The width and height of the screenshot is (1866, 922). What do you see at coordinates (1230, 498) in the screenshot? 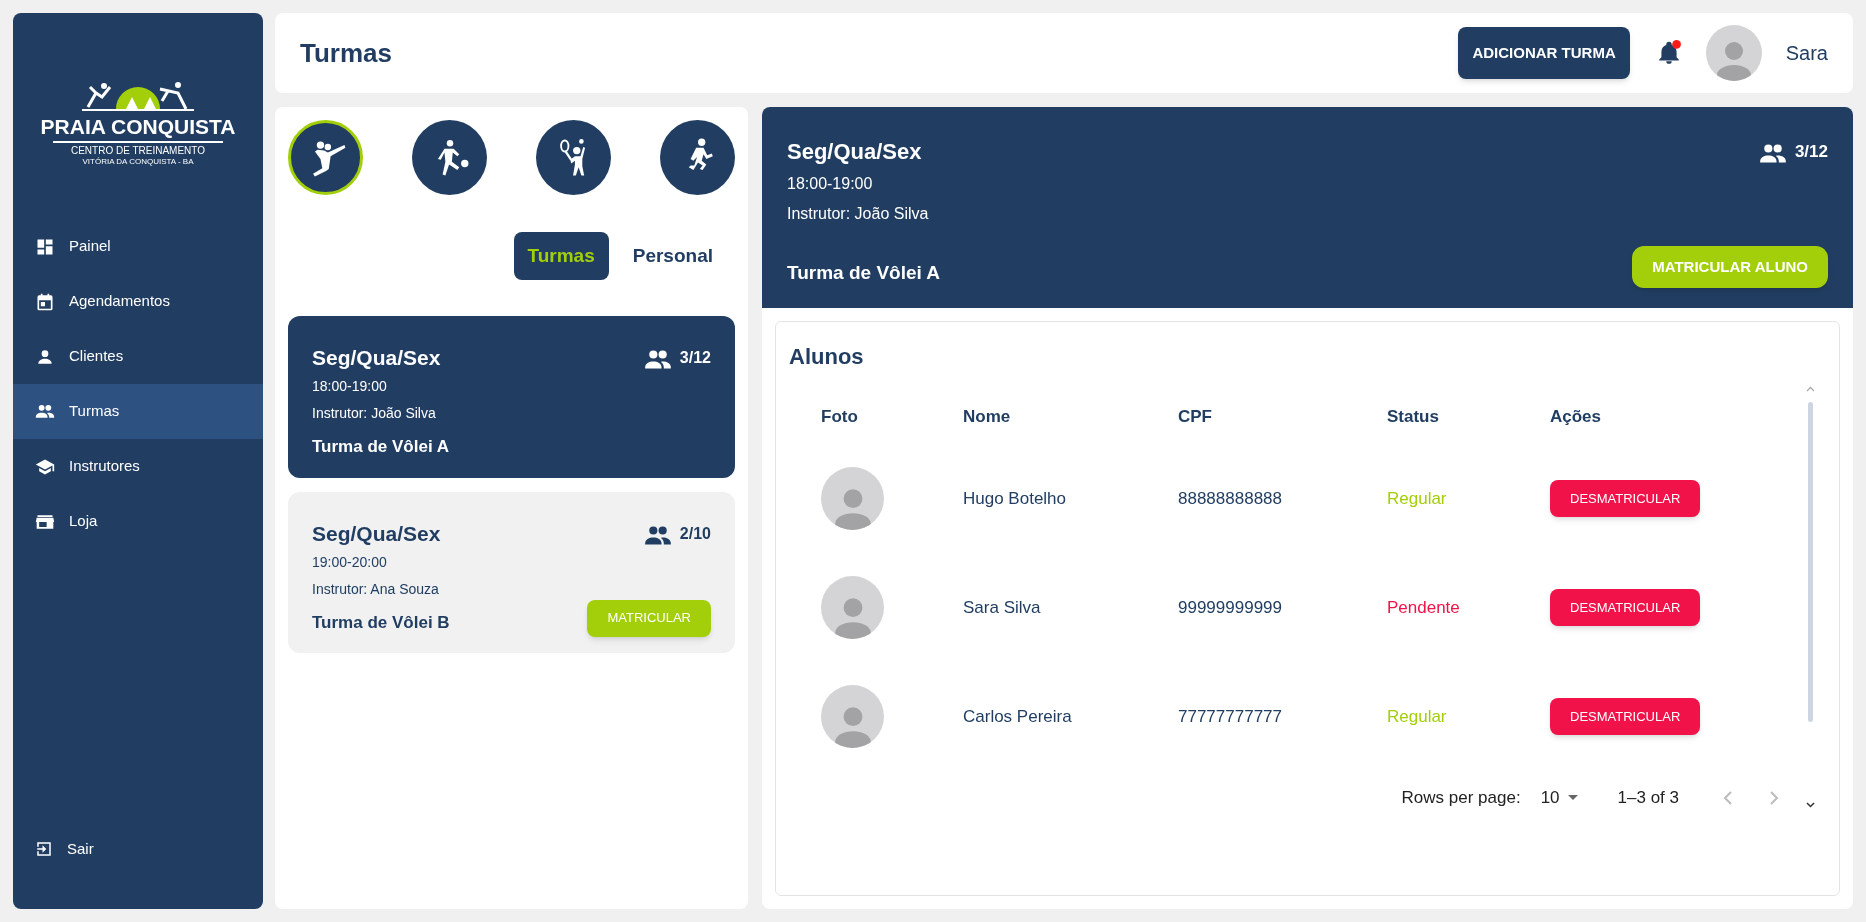
I see `student-cpf: 88888888888` at bounding box center [1230, 498].